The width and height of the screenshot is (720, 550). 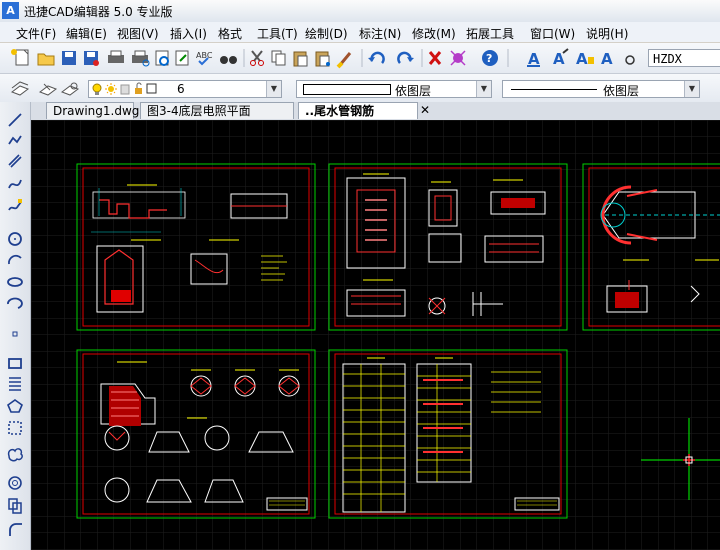 I want to click on layer-flag-icon, so click(x=125, y=89).